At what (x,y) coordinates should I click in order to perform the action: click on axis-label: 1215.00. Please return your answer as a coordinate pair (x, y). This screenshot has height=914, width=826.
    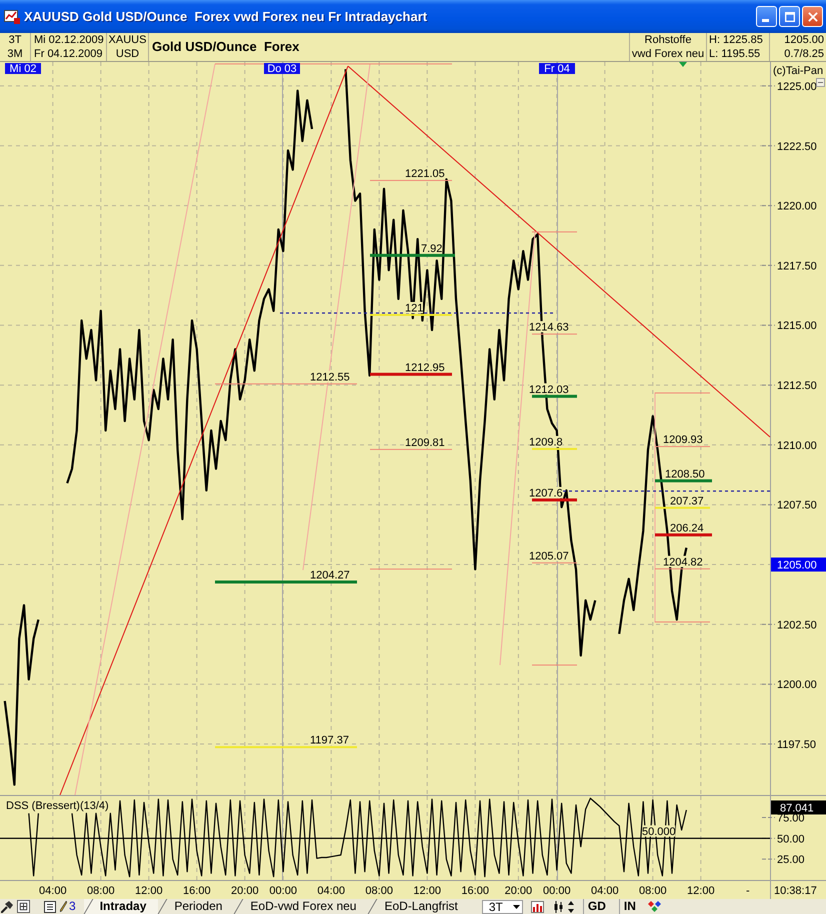
    Looking at the image, I should click on (797, 326).